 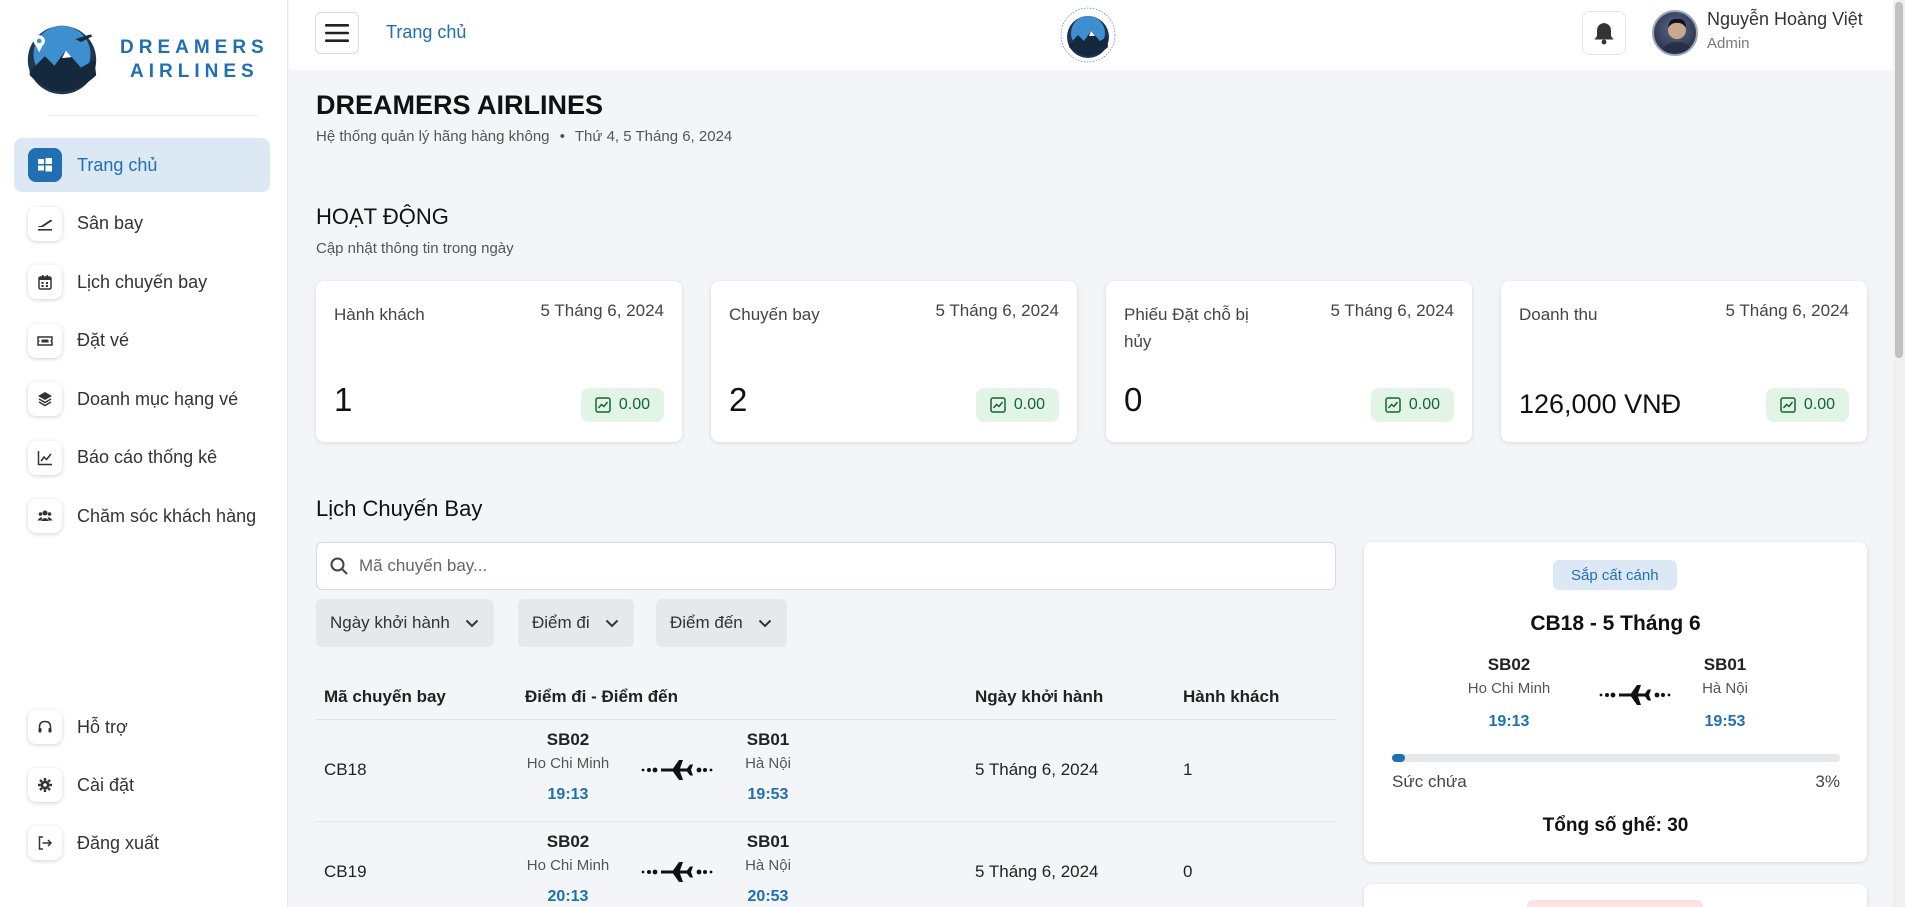 What do you see at coordinates (768, 896) in the screenshot?
I see `destination-time: 20:53` at bounding box center [768, 896].